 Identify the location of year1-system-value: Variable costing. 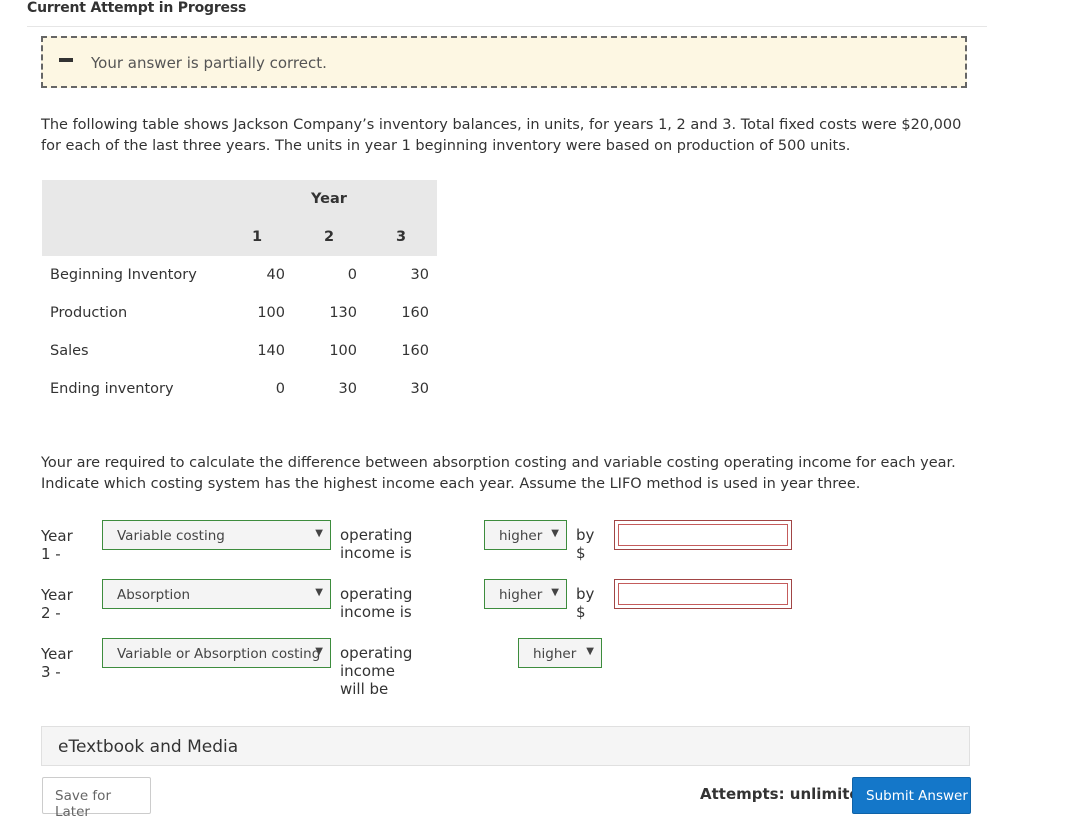
(171, 536).